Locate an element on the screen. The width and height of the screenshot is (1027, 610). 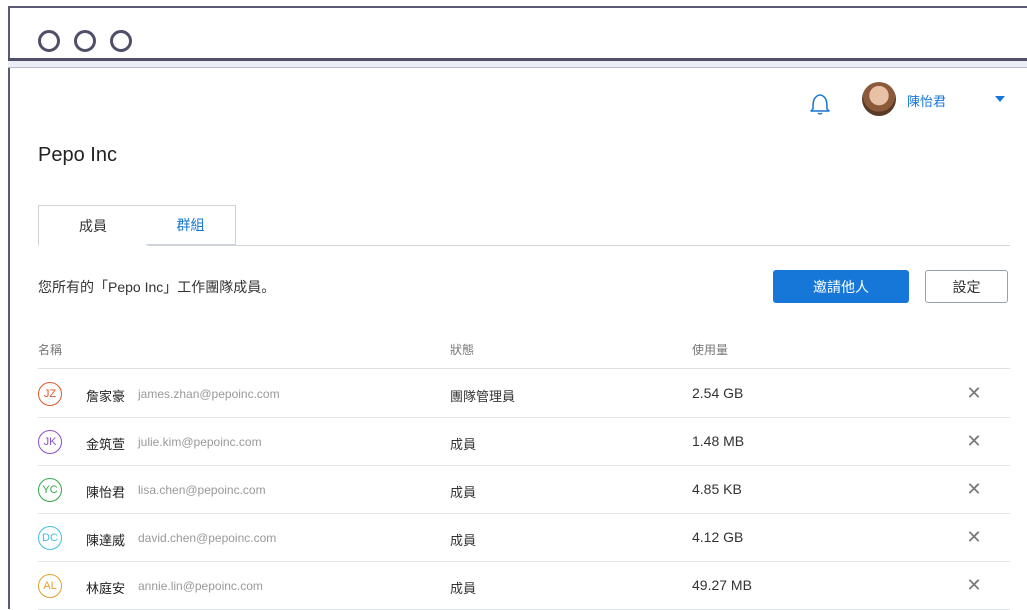
browser-toolbar is located at coordinates (517, 63).